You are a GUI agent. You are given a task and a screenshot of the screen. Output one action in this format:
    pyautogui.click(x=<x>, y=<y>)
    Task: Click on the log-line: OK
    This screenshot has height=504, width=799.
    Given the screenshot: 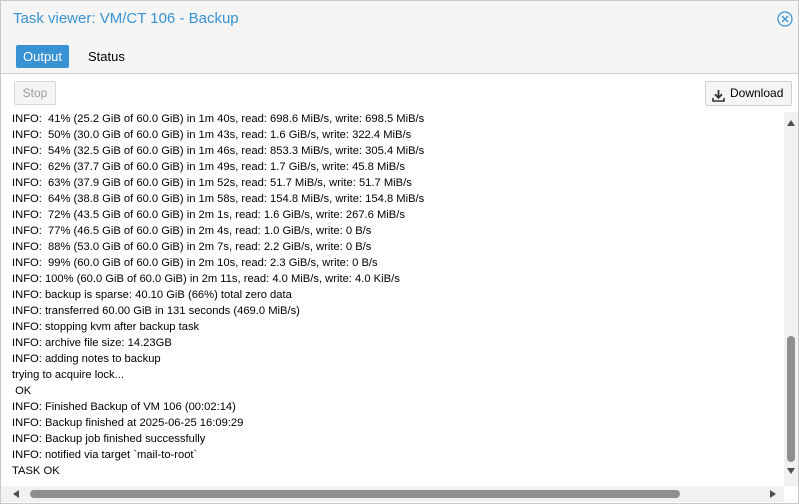 What is the action you would take?
    pyautogui.click(x=22, y=391)
    